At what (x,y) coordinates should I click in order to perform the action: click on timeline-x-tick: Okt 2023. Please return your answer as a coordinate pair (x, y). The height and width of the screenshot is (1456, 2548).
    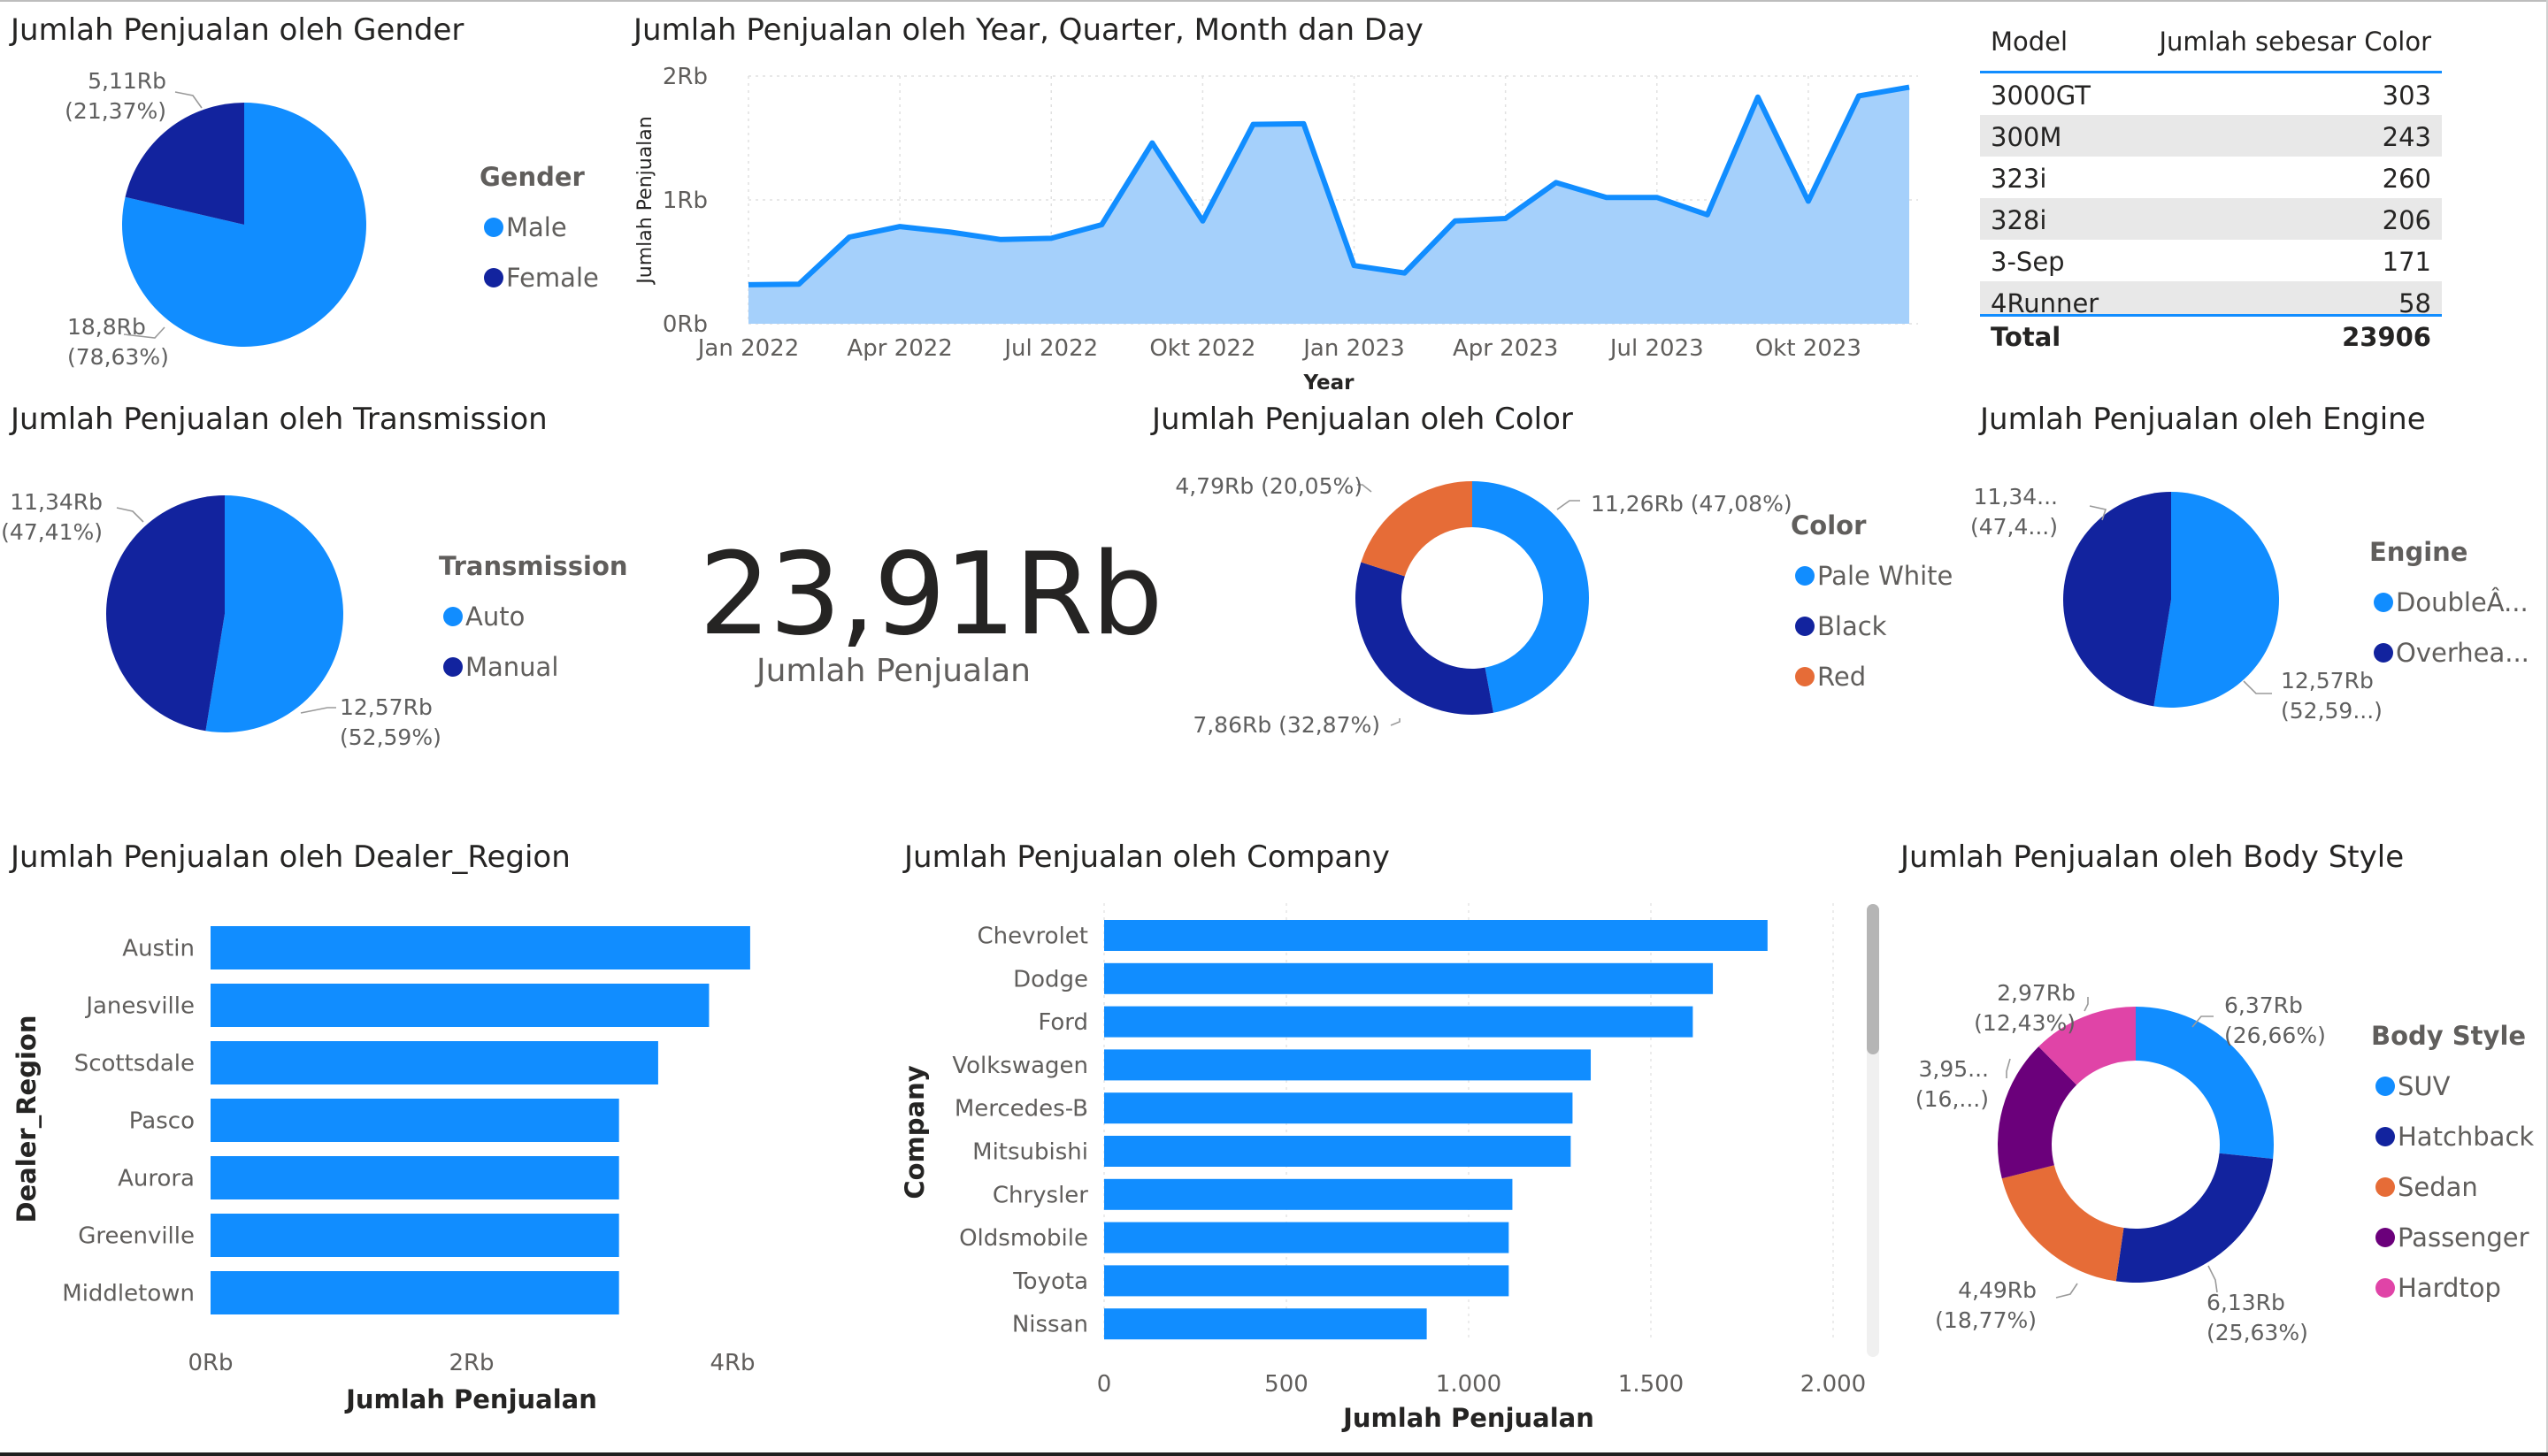
    Looking at the image, I should click on (1808, 348).